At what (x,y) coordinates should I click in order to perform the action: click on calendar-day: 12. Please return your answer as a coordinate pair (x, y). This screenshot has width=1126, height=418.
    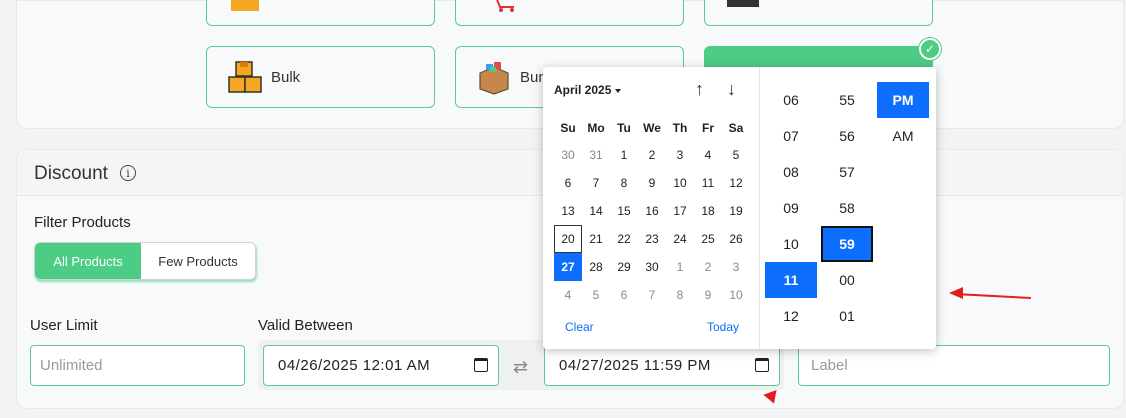
    Looking at the image, I should click on (736, 183).